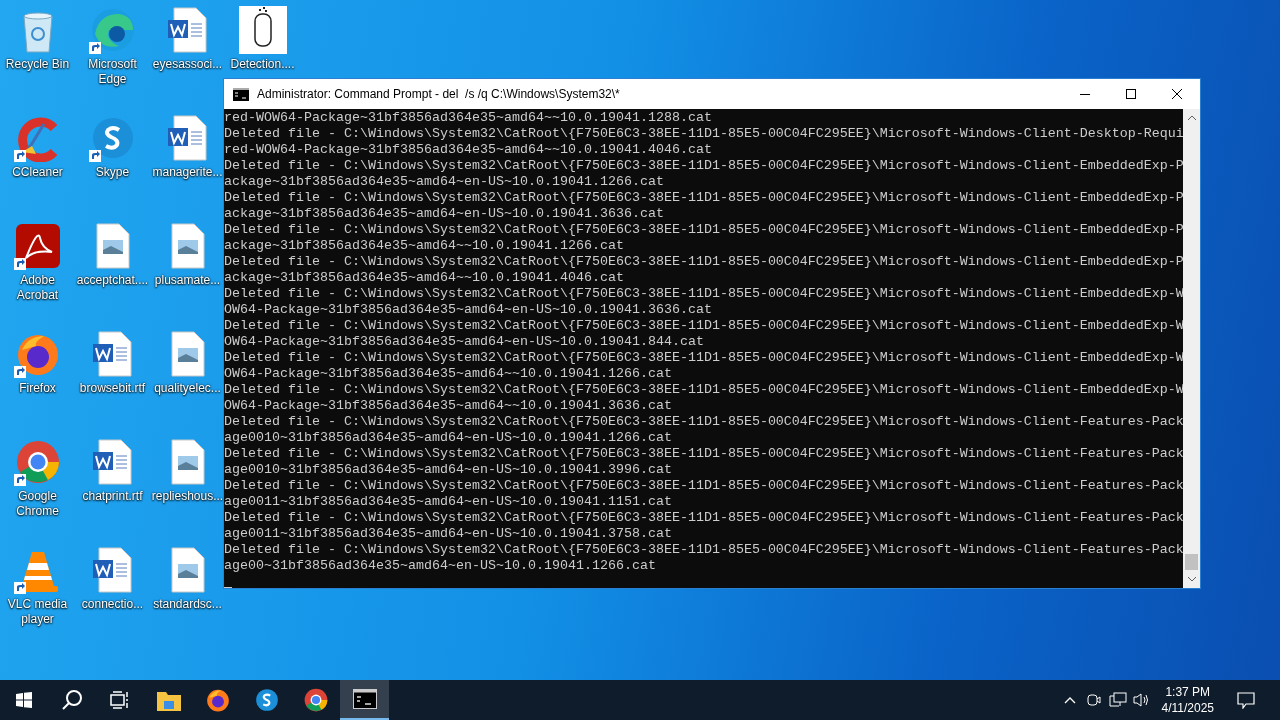 This screenshot has width=1280, height=720. What do you see at coordinates (37, 504) in the screenshot?
I see `desktop-icon-label: Google Chrome` at bounding box center [37, 504].